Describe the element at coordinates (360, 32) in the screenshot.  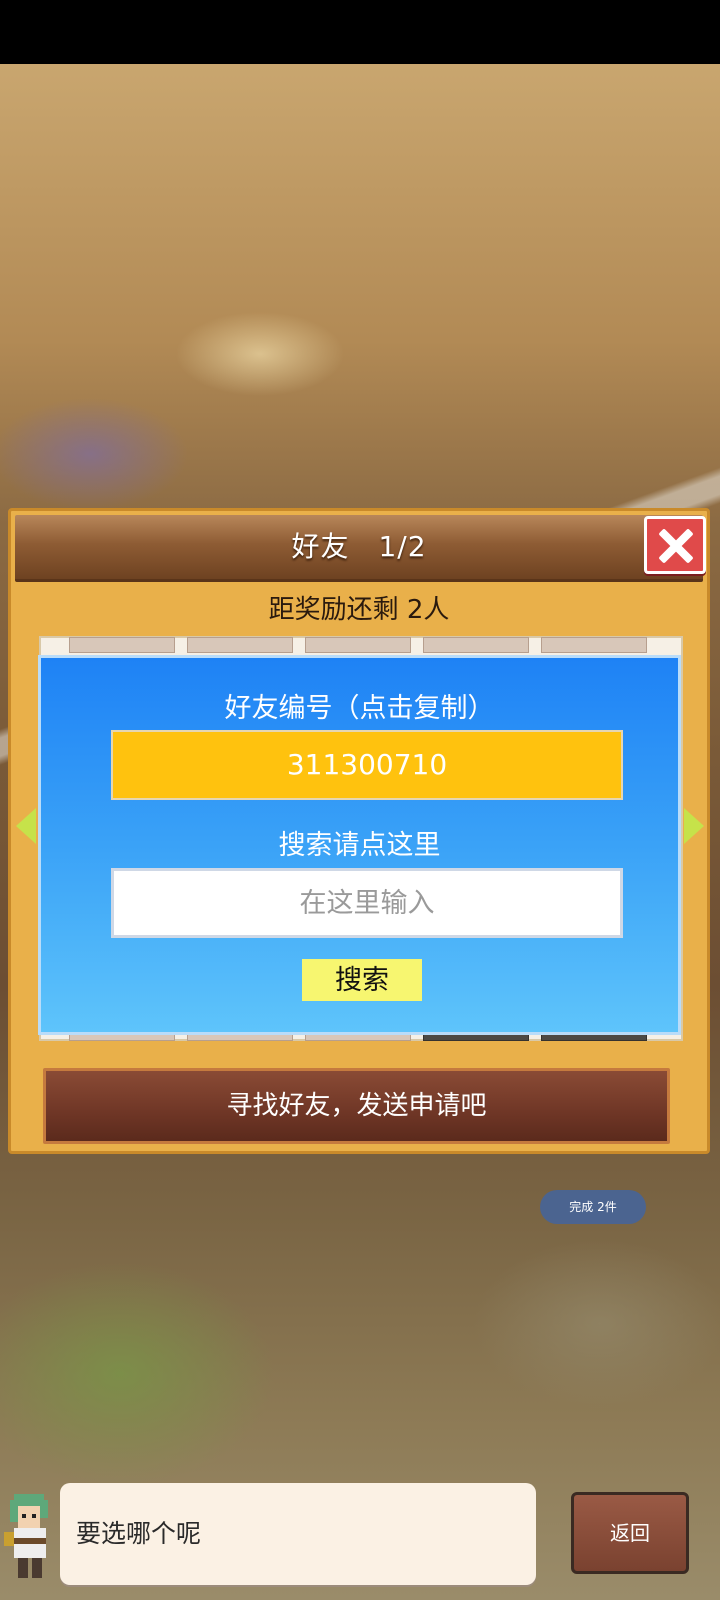
I see `status-bar` at that location.